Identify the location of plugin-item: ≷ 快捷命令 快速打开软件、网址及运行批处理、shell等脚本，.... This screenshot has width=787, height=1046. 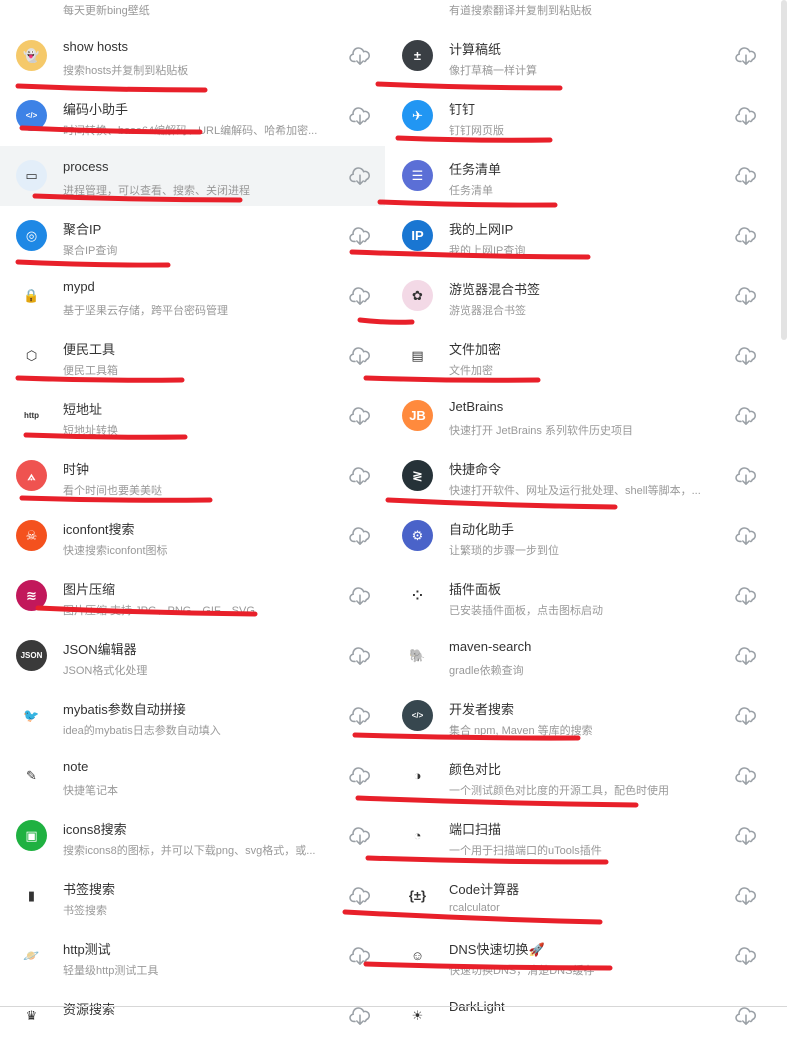
(578, 476).